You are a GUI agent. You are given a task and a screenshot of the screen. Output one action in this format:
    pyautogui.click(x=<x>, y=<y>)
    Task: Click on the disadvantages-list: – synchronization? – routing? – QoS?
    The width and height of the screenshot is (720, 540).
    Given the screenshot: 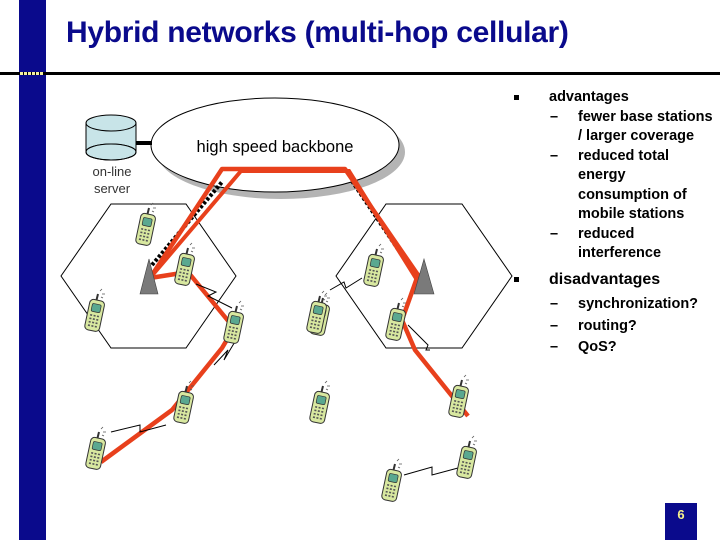 What is the action you would take?
    pyautogui.click(x=614, y=326)
    